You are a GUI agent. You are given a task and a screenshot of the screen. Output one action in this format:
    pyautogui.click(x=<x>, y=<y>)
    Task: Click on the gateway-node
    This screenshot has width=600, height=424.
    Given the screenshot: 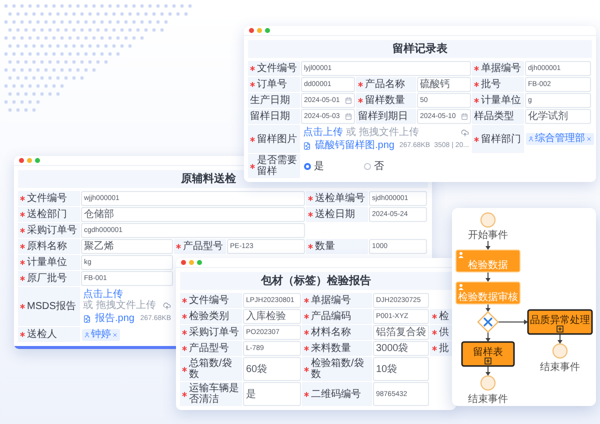 What is the action you would take?
    pyautogui.click(x=488, y=322)
    